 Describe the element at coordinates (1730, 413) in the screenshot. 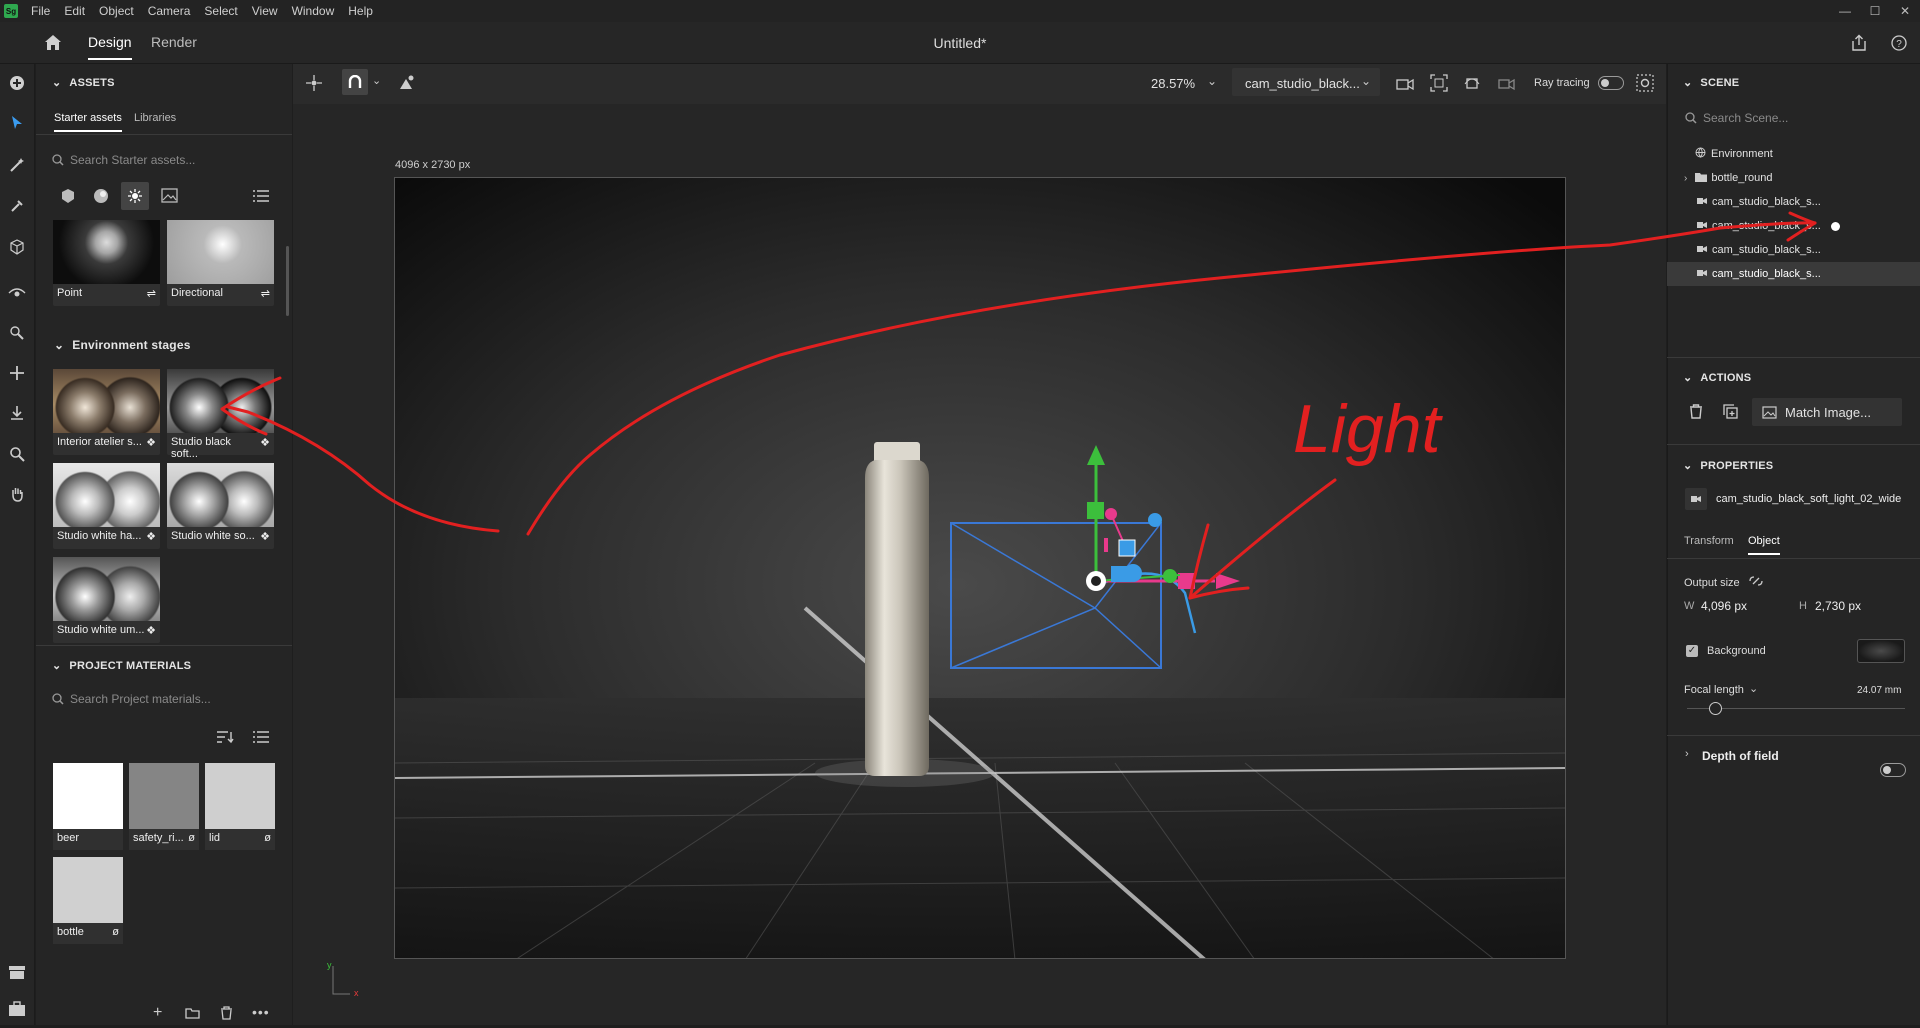

I see `duplicate-icon` at that location.